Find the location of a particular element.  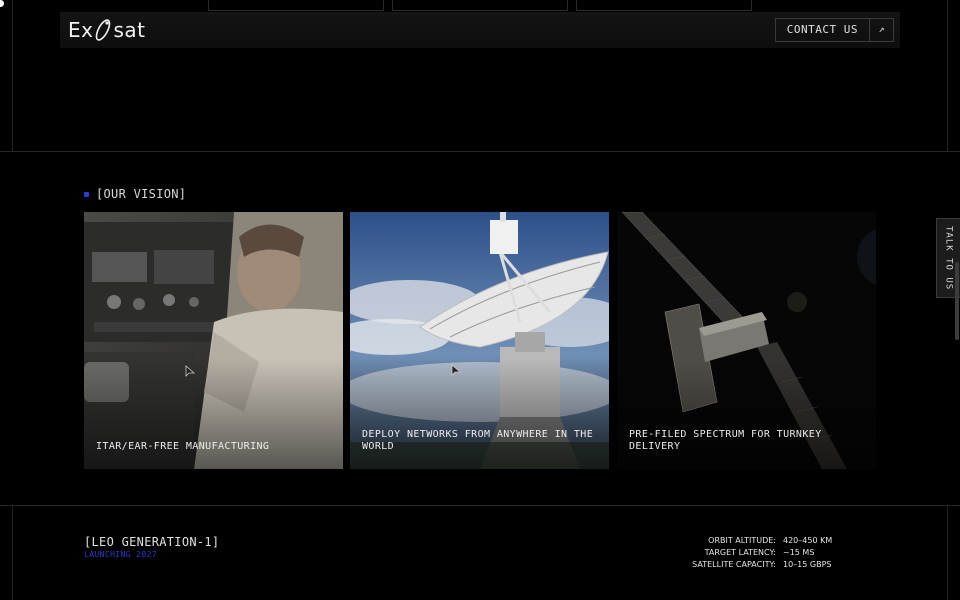

talk-to-us-label: TALK TO US is located at coordinates (948, 258).